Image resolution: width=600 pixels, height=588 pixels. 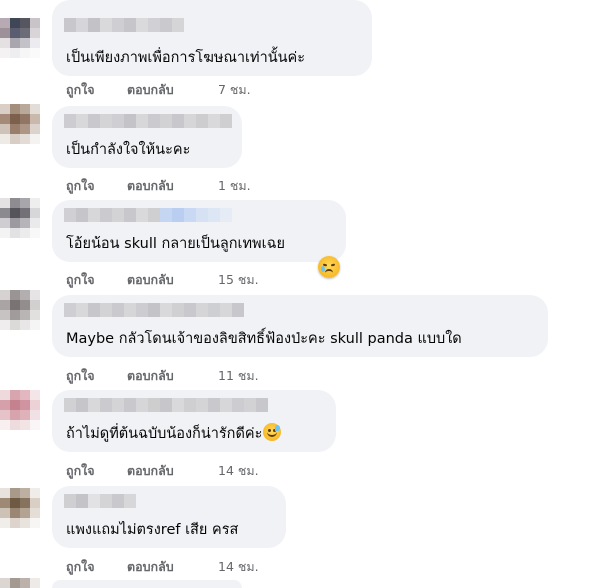 I want to click on comment-timestamp: 1 ชม., so click(x=234, y=186).